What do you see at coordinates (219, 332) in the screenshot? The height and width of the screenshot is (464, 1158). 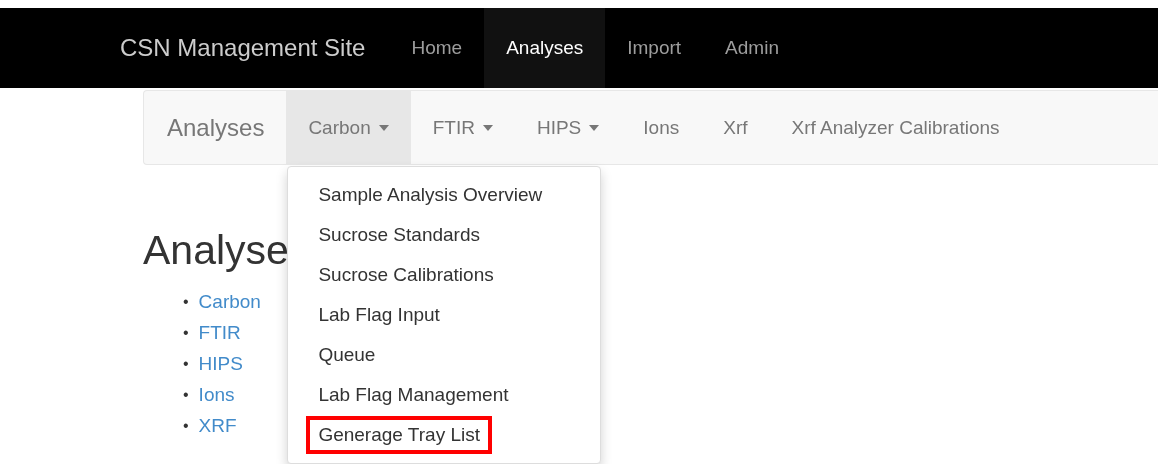 I see `analysis-link: FTIR` at bounding box center [219, 332].